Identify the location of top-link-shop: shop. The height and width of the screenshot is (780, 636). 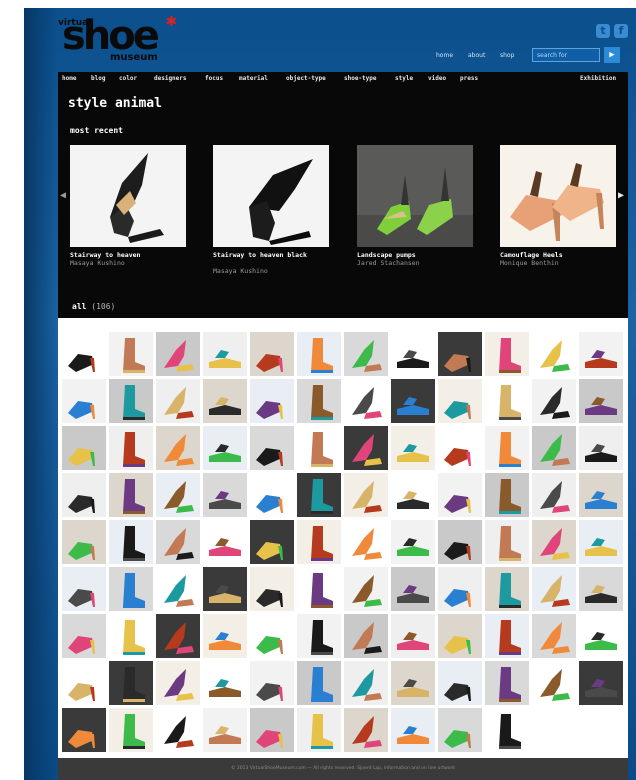
(507, 55).